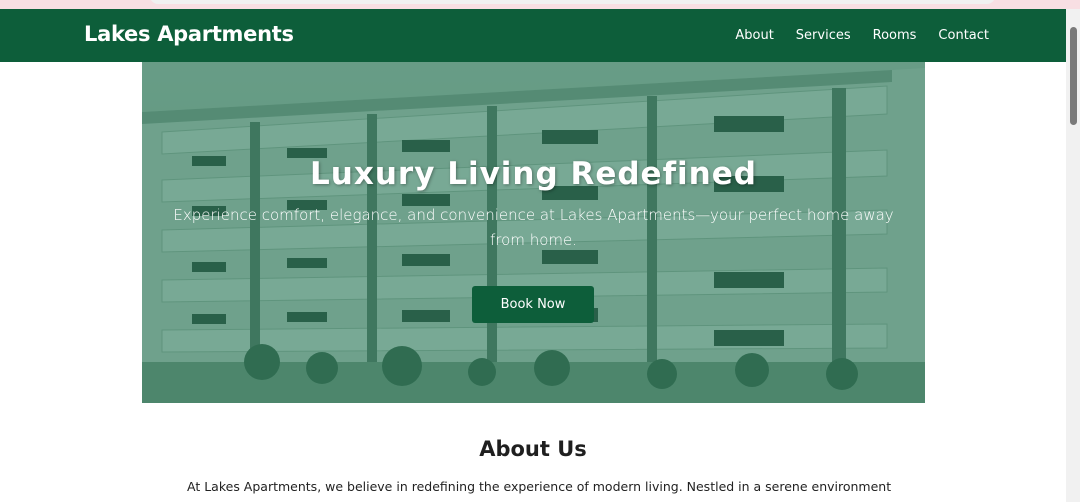  Describe the element at coordinates (1073, 76) in the screenshot. I see `scrollbar-thumb` at that location.